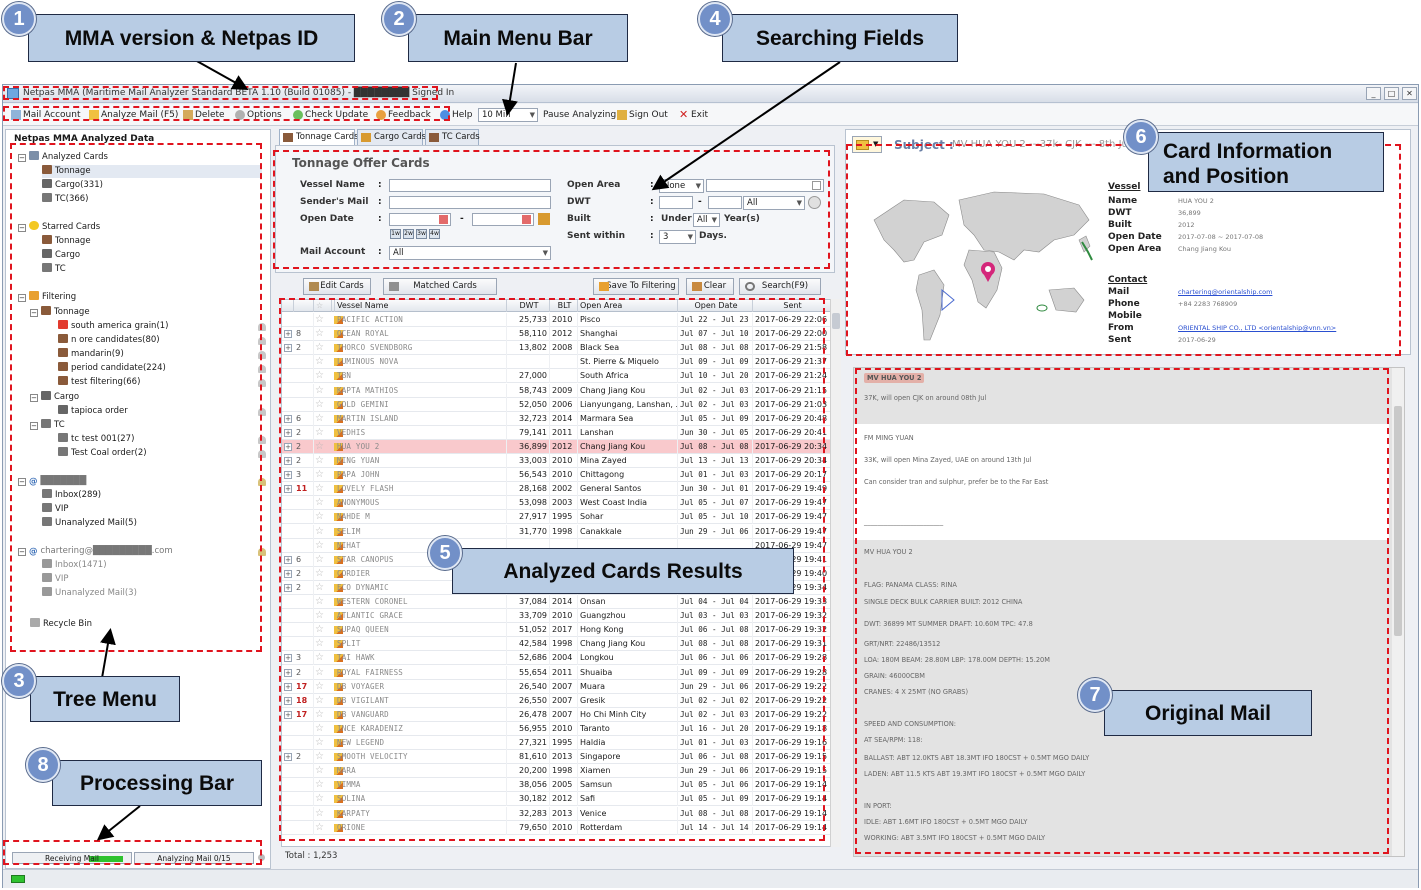  Describe the element at coordinates (105, 699) in the screenshot. I see `callout-tree-menu: Tree Menu` at that location.